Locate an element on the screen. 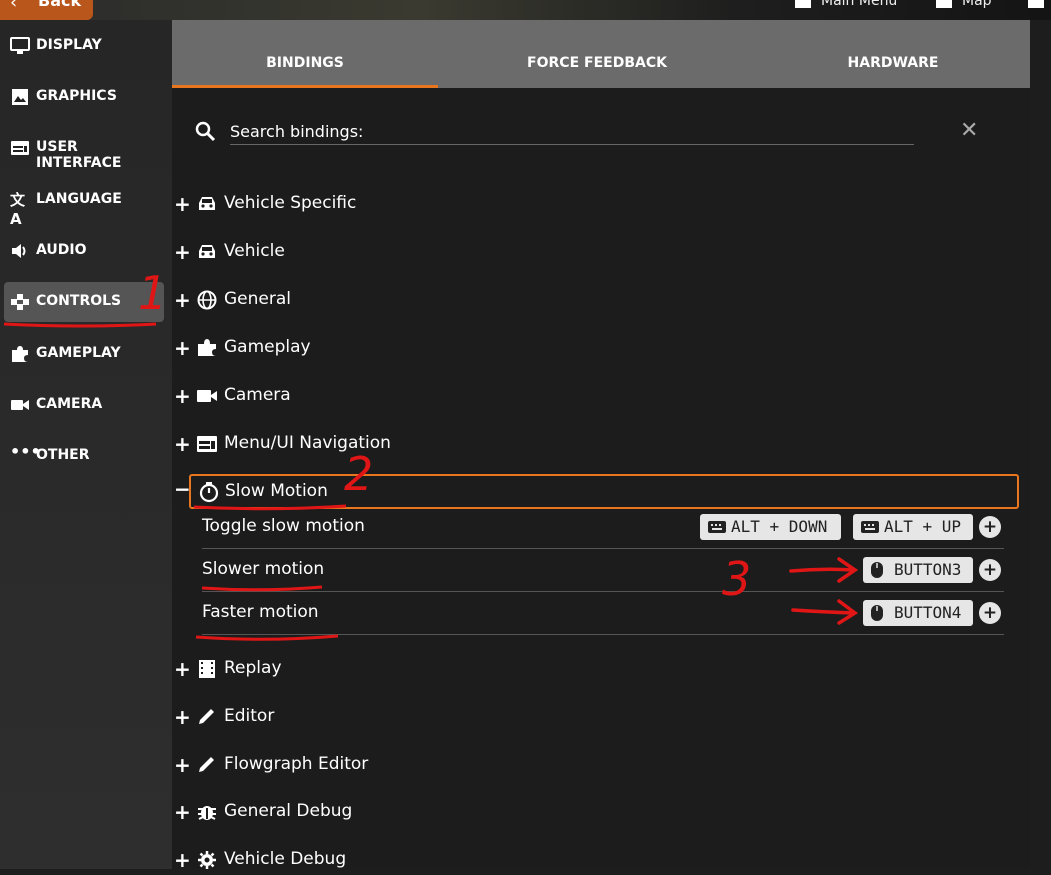  category-label: Slow Motion is located at coordinates (276, 491).